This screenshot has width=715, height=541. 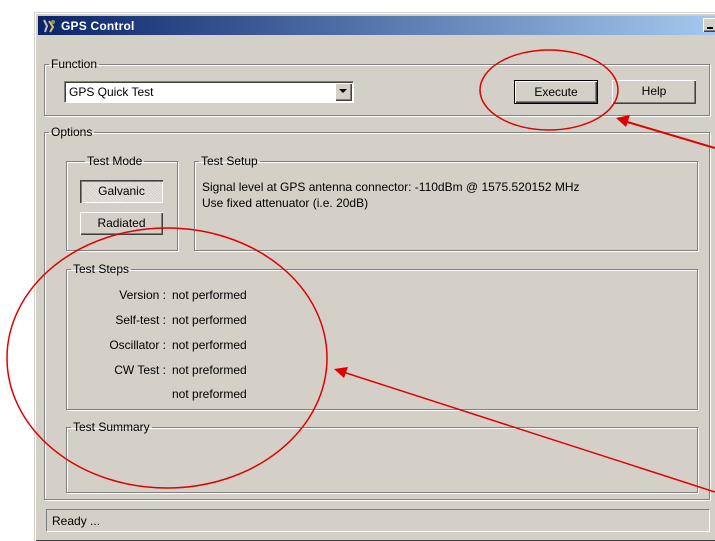 I want to click on dropdown-button, so click(x=343, y=92).